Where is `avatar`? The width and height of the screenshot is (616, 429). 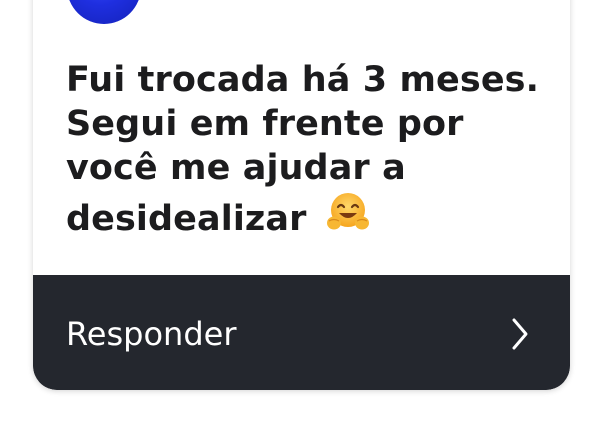 avatar is located at coordinates (104, 12).